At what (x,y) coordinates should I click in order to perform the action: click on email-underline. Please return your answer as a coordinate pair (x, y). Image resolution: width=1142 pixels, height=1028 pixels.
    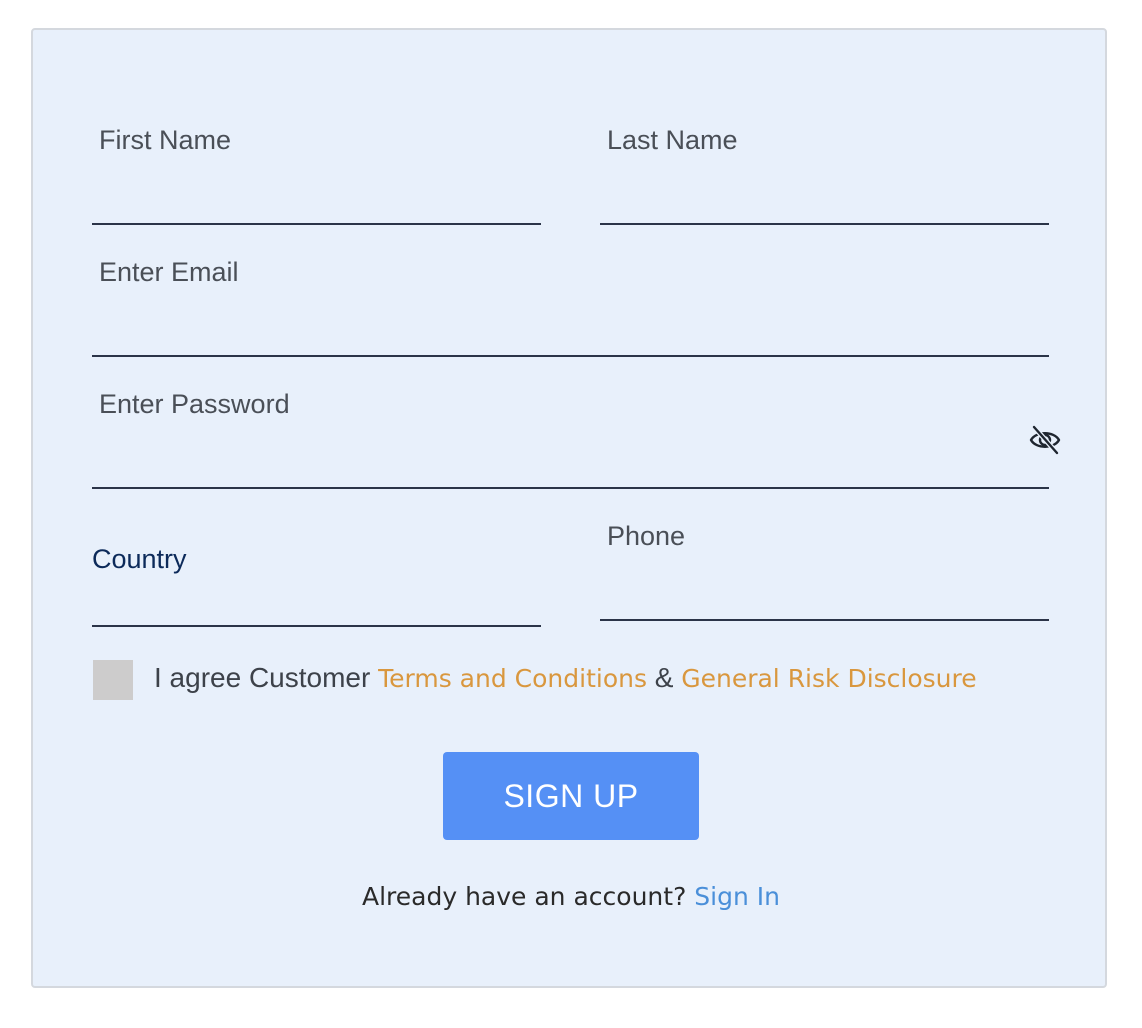
    Looking at the image, I should click on (570, 356).